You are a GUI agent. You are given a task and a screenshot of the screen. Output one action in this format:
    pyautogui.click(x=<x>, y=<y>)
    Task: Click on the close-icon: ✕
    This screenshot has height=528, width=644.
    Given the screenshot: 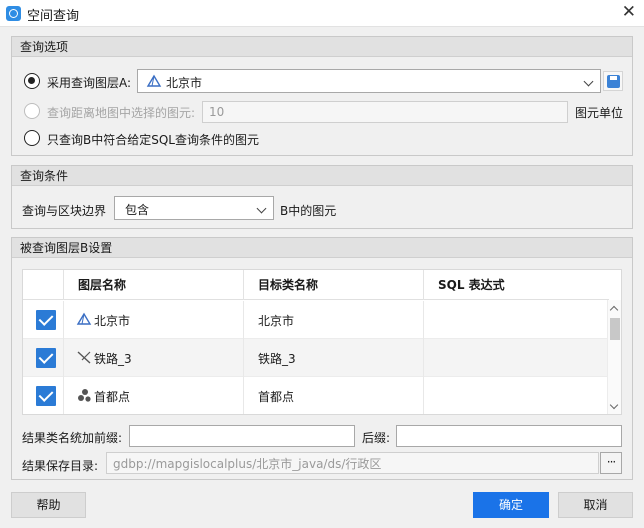 What is the action you would take?
    pyautogui.click(x=629, y=12)
    